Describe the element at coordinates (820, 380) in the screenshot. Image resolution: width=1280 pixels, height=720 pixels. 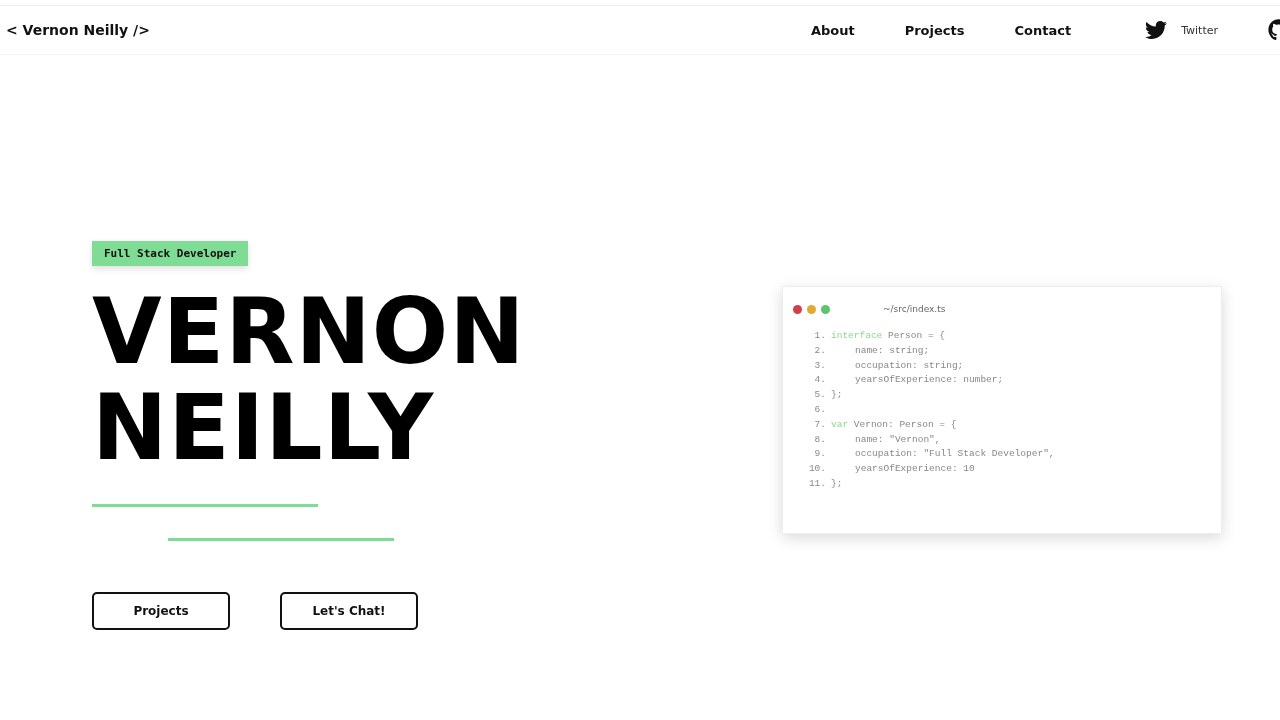
I see `line-number: 4.` at that location.